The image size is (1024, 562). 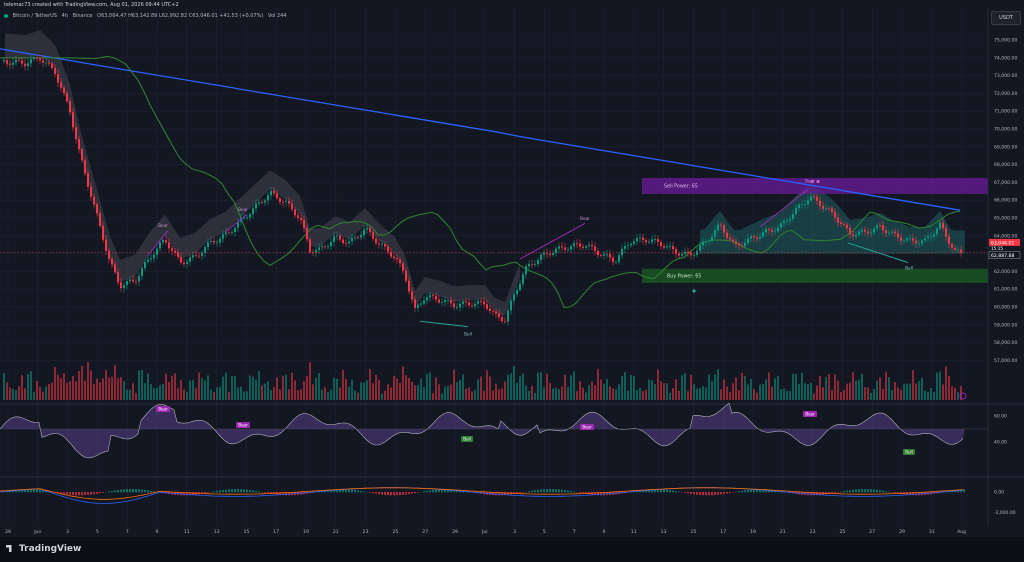 What do you see at coordinates (9, 548) in the screenshot?
I see `tradingview-logo-icon` at bounding box center [9, 548].